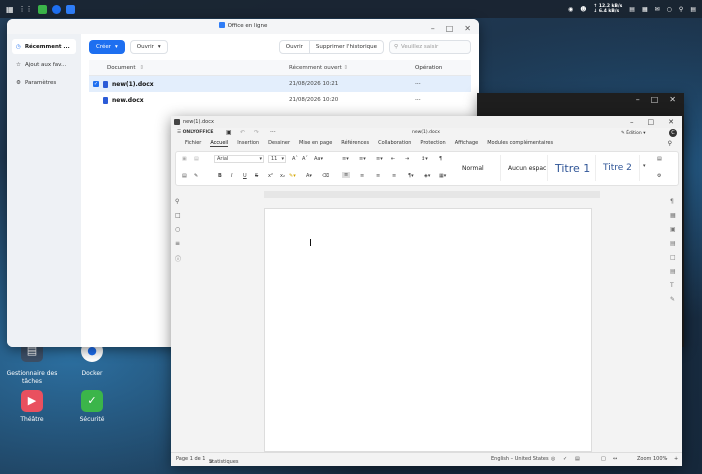 This screenshot has width=702, height=474. What do you see at coordinates (432, 143) in the screenshot?
I see `tab-protection: Protection` at bounding box center [432, 143].